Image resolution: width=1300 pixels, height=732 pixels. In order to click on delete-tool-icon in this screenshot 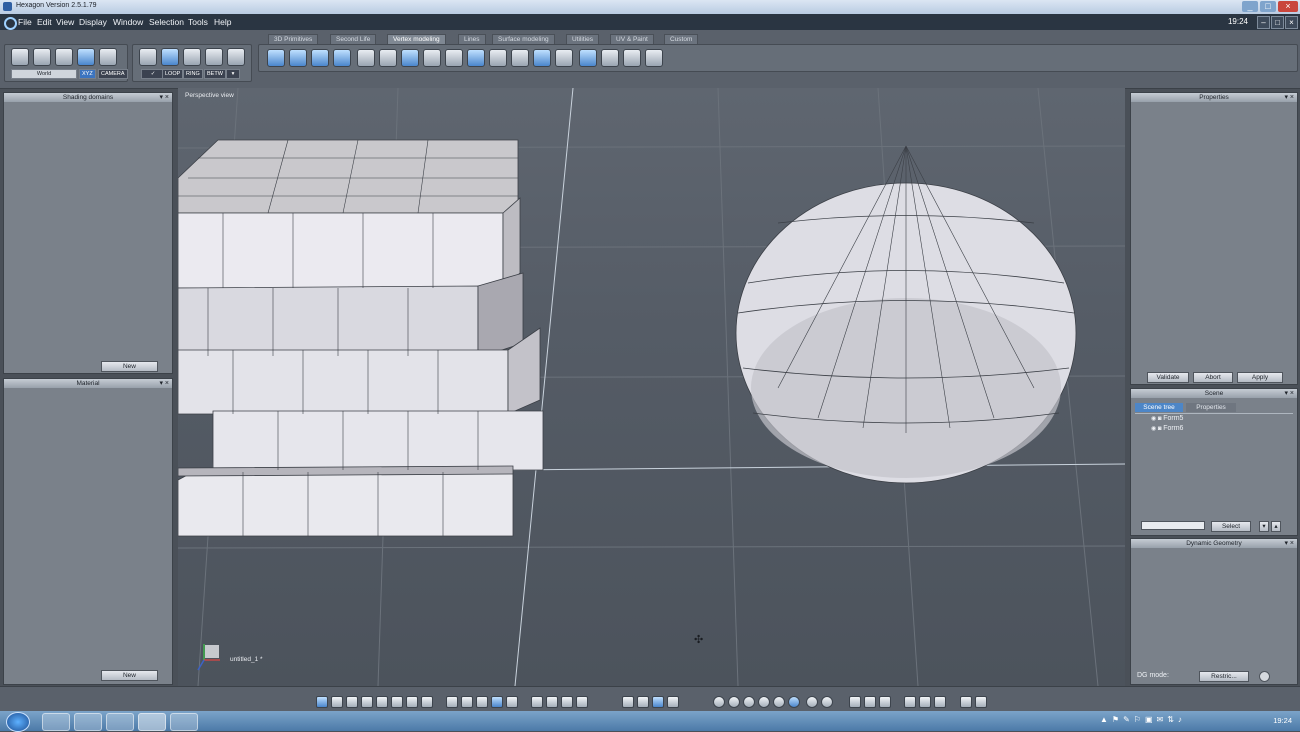, I will do `click(454, 58)`.